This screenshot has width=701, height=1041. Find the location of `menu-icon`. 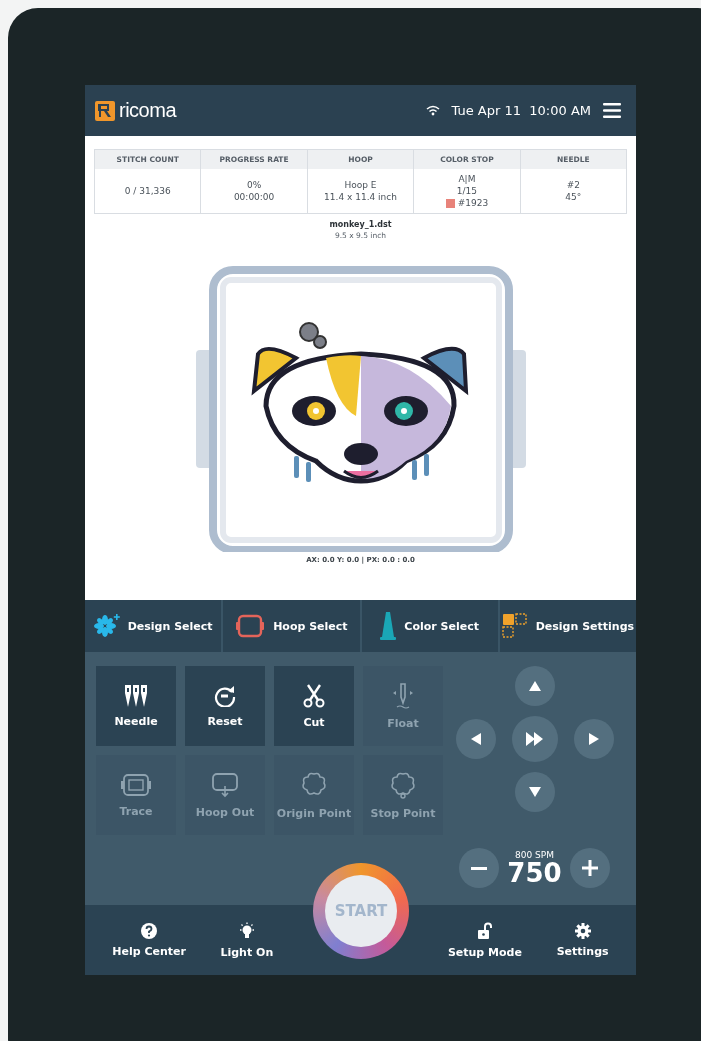

menu-icon is located at coordinates (612, 110).